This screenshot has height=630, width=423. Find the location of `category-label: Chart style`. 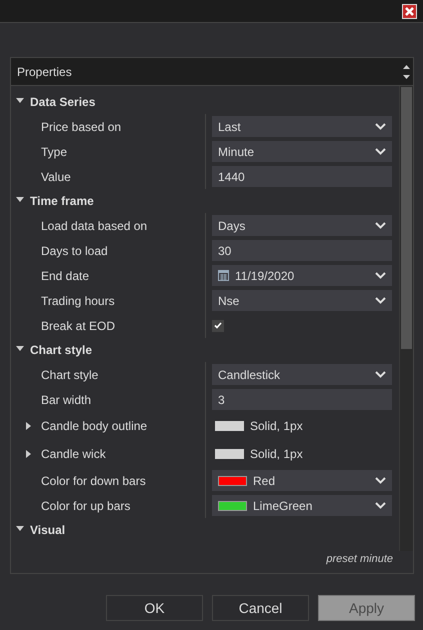

category-label: Chart style is located at coordinates (61, 350).